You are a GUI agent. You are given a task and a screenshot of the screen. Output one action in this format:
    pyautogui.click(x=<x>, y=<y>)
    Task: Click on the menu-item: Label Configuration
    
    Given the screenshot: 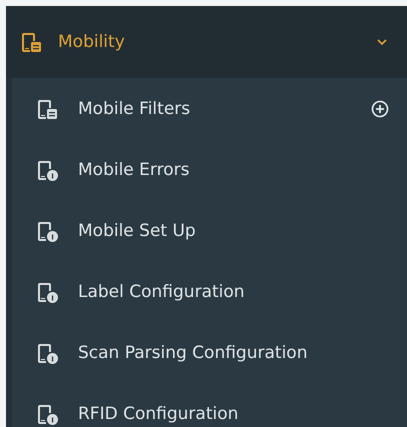 What is the action you would take?
    pyautogui.click(x=209, y=291)
    